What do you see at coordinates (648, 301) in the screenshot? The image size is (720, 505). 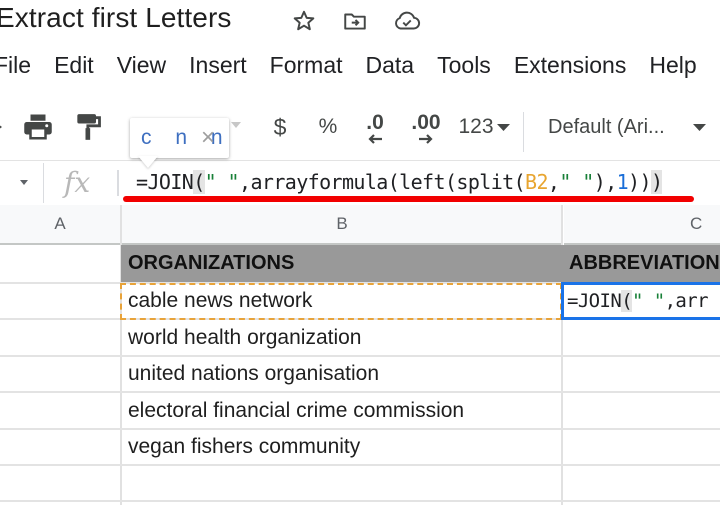 I see `cell-token: " "` at bounding box center [648, 301].